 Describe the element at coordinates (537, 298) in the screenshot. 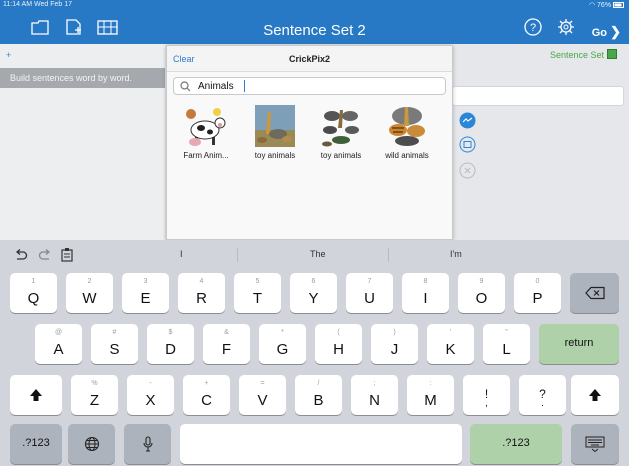

I see `key-label: P` at that location.